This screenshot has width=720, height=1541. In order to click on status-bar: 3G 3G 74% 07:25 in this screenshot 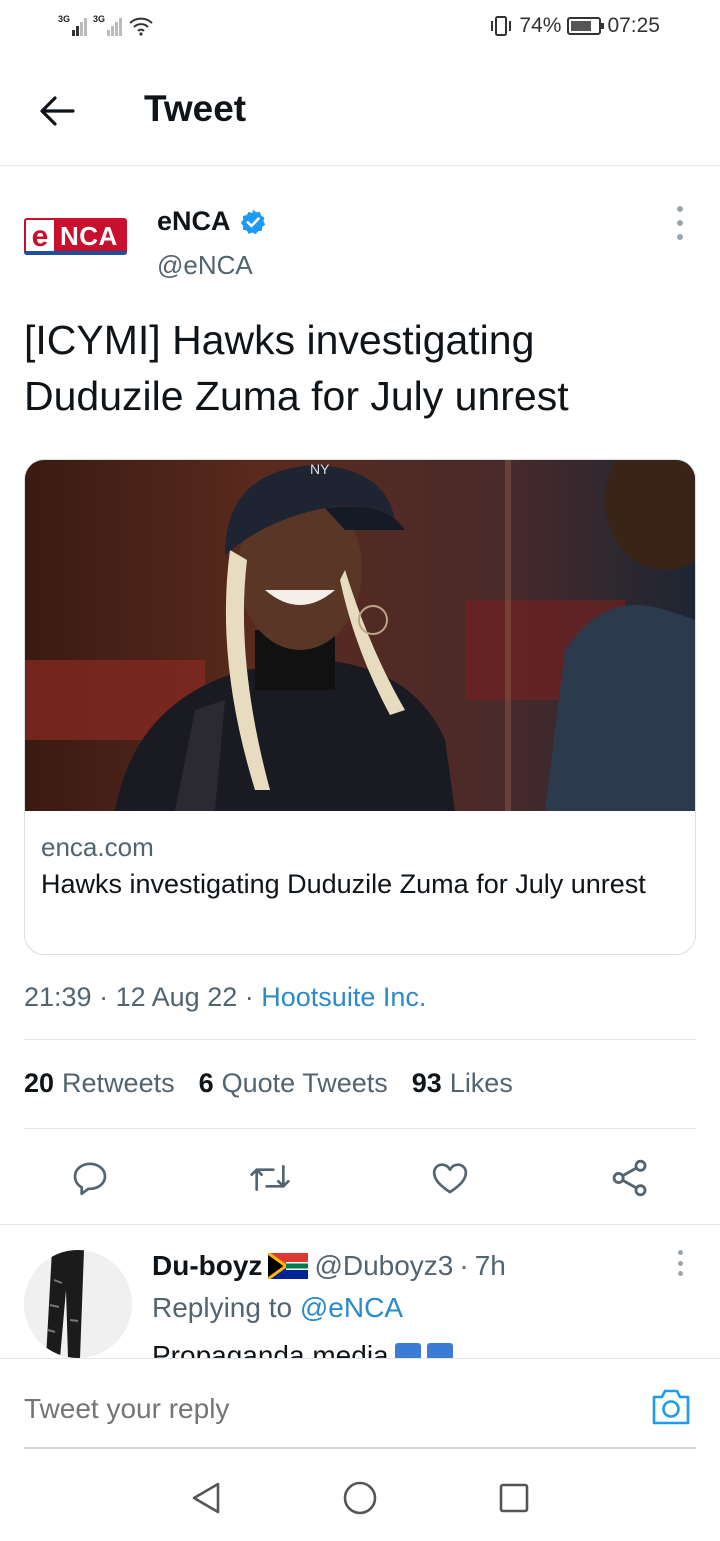, I will do `click(360, 28)`.